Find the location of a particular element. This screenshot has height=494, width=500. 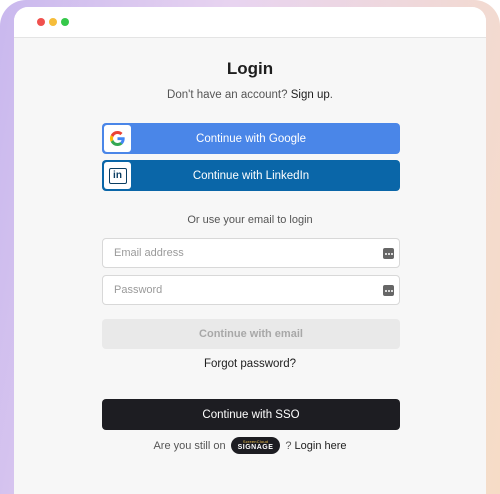

close-window-button is located at coordinates (41, 22).